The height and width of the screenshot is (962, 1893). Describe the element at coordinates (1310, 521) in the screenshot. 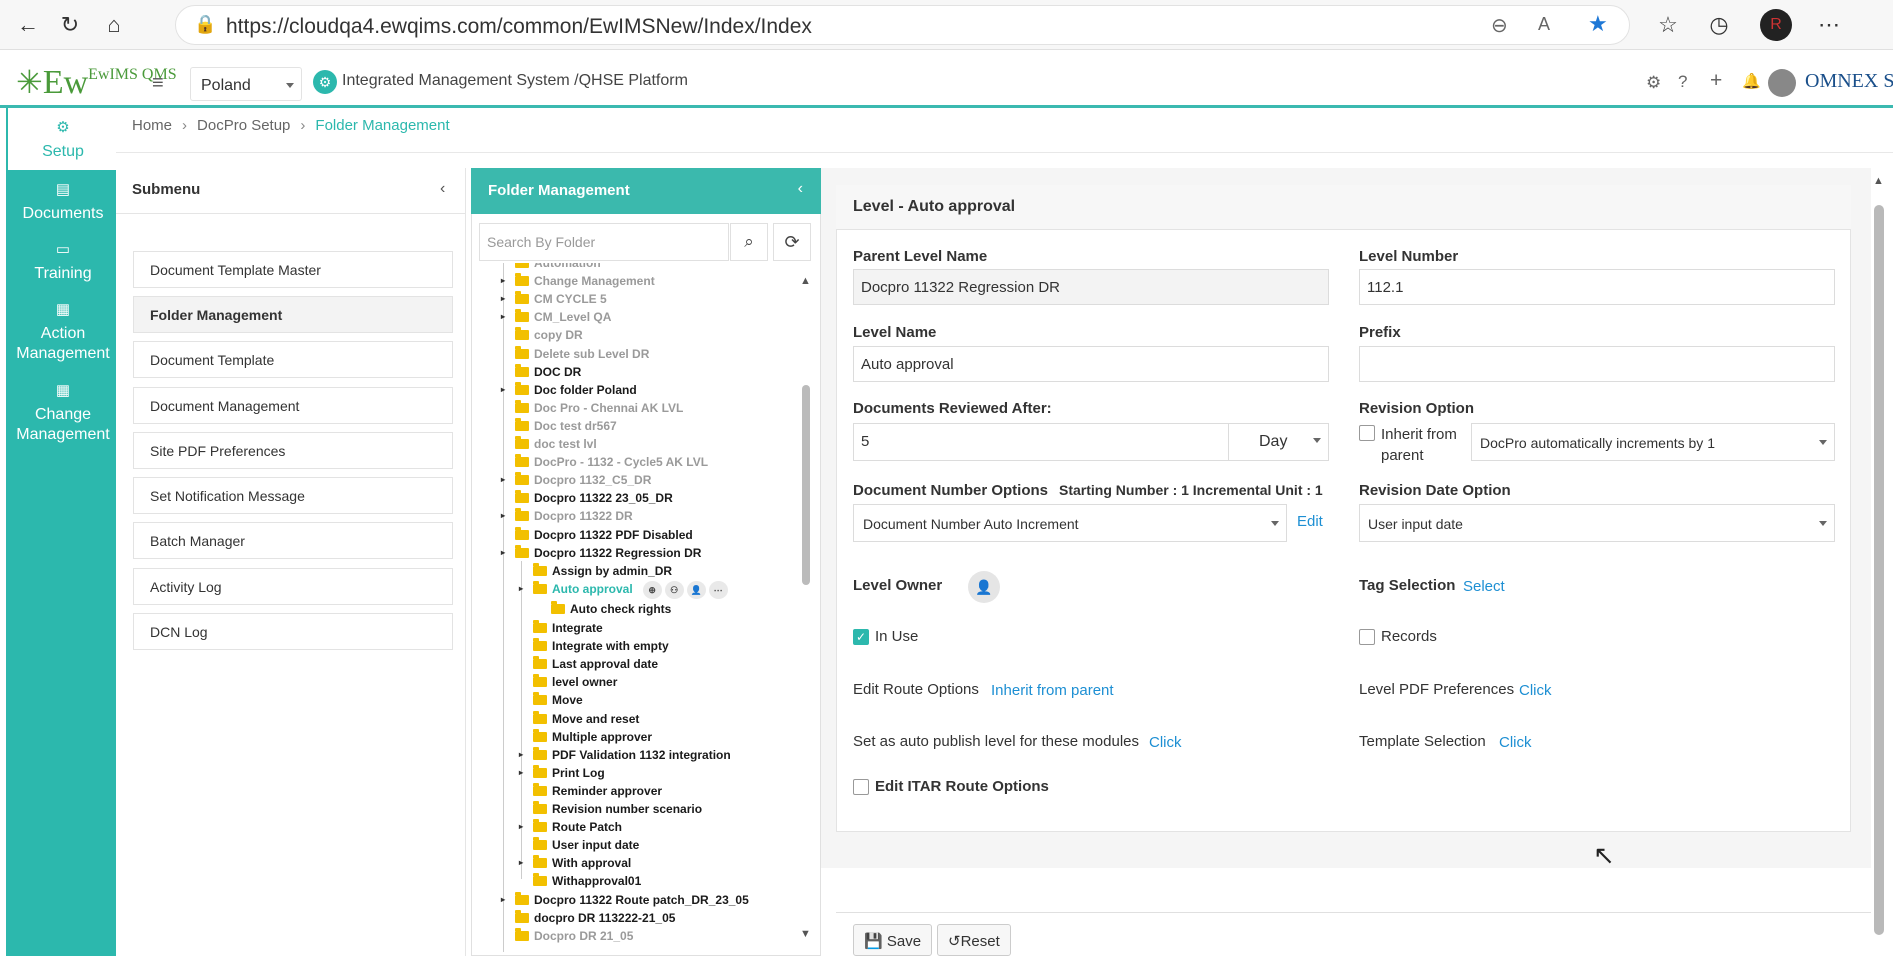

I see `edit-doc-number-link: Edit` at that location.